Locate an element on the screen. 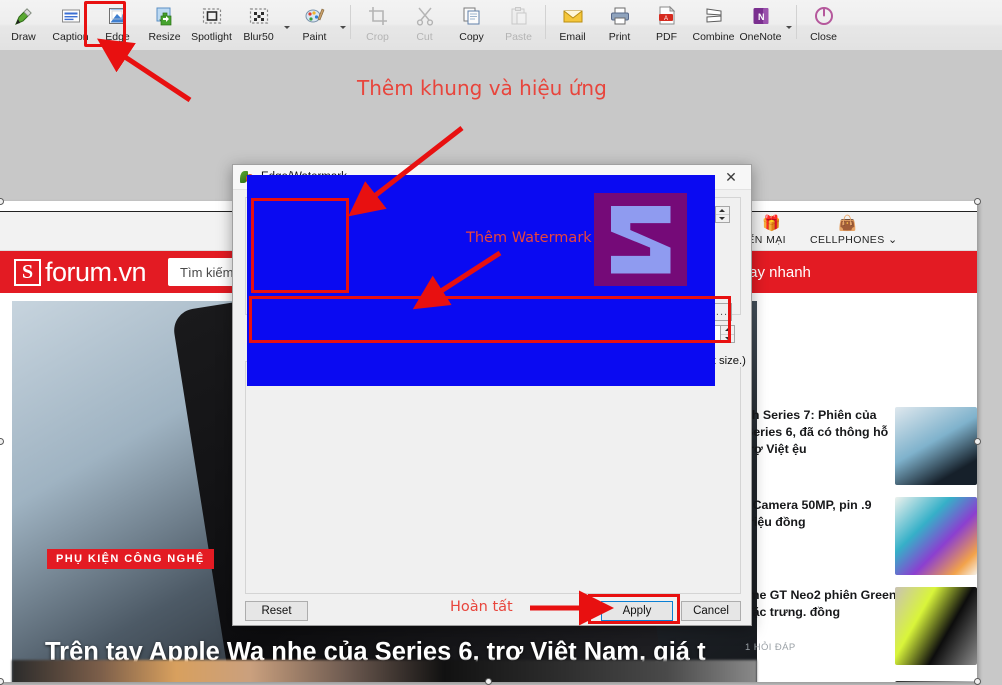  cancel-button: Cancel is located at coordinates (711, 611).